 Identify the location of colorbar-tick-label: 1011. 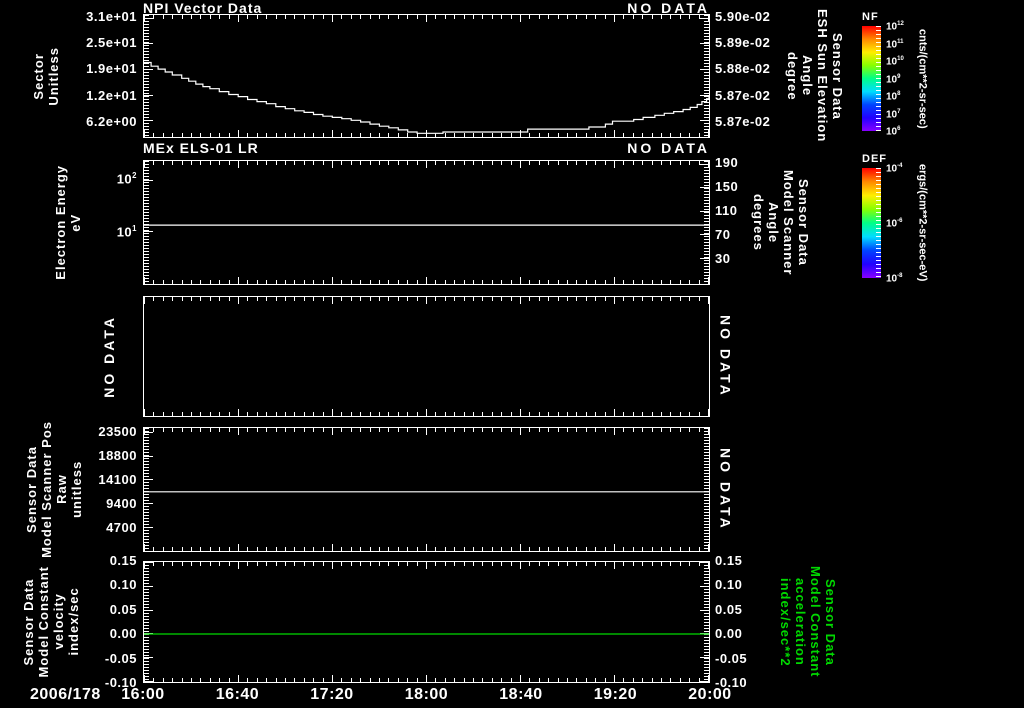
(895, 44).